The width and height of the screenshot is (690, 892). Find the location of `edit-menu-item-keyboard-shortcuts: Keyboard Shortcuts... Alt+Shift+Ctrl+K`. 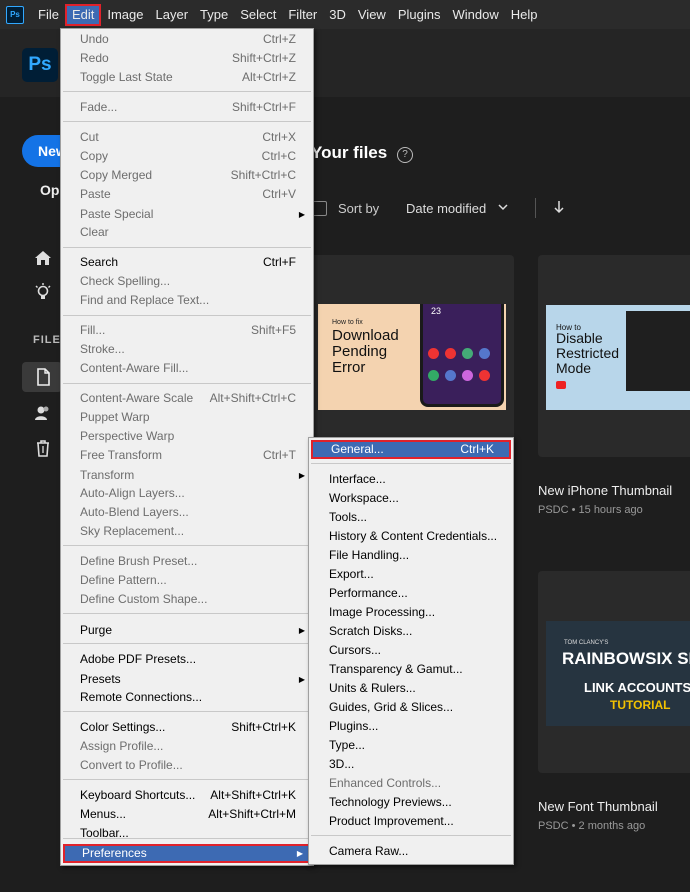

edit-menu-item-keyboard-shortcuts: Keyboard Shortcuts... Alt+Shift+Ctrl+K is located at coordinates (187, 795).